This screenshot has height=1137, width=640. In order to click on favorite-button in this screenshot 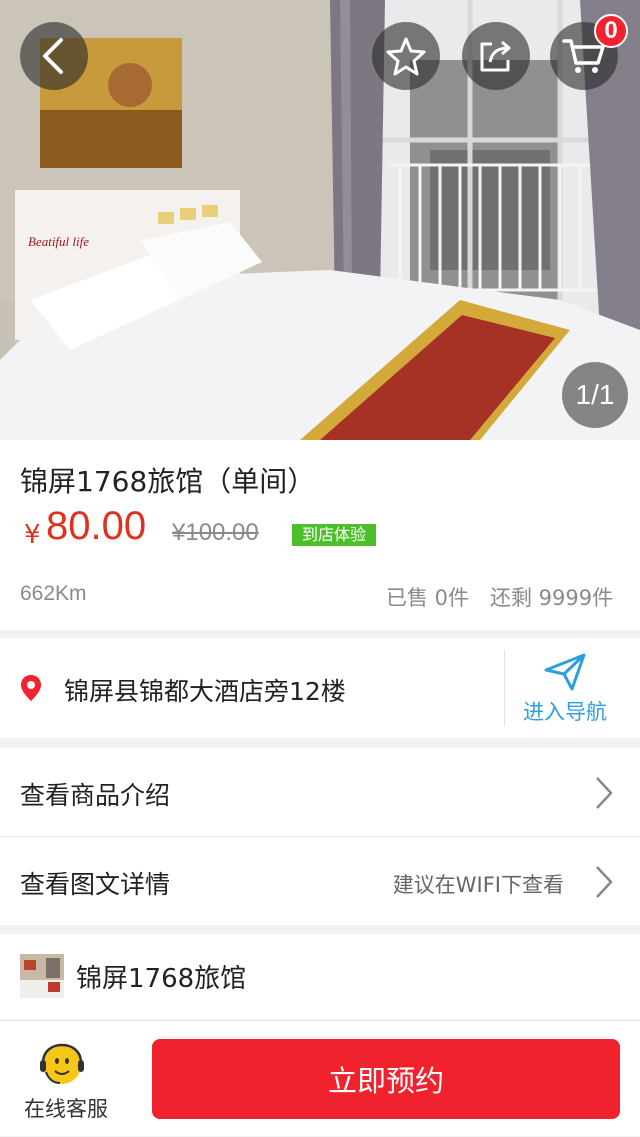, I will do `click(406, 56)`.